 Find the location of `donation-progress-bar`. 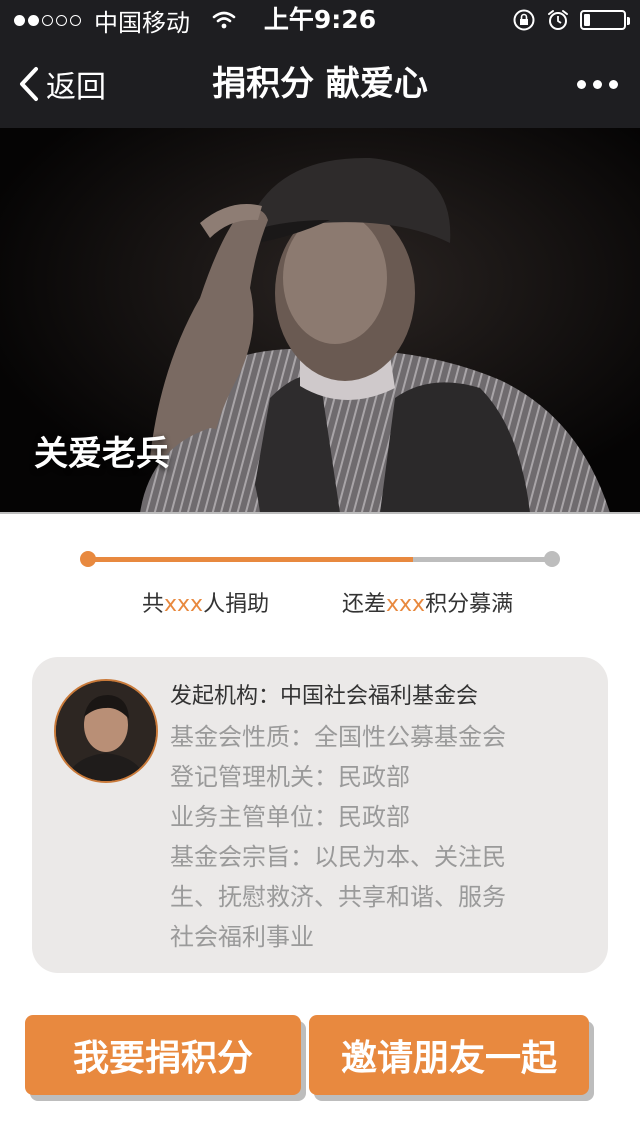

donation-progress-bar is located at coordinates (320, 559).